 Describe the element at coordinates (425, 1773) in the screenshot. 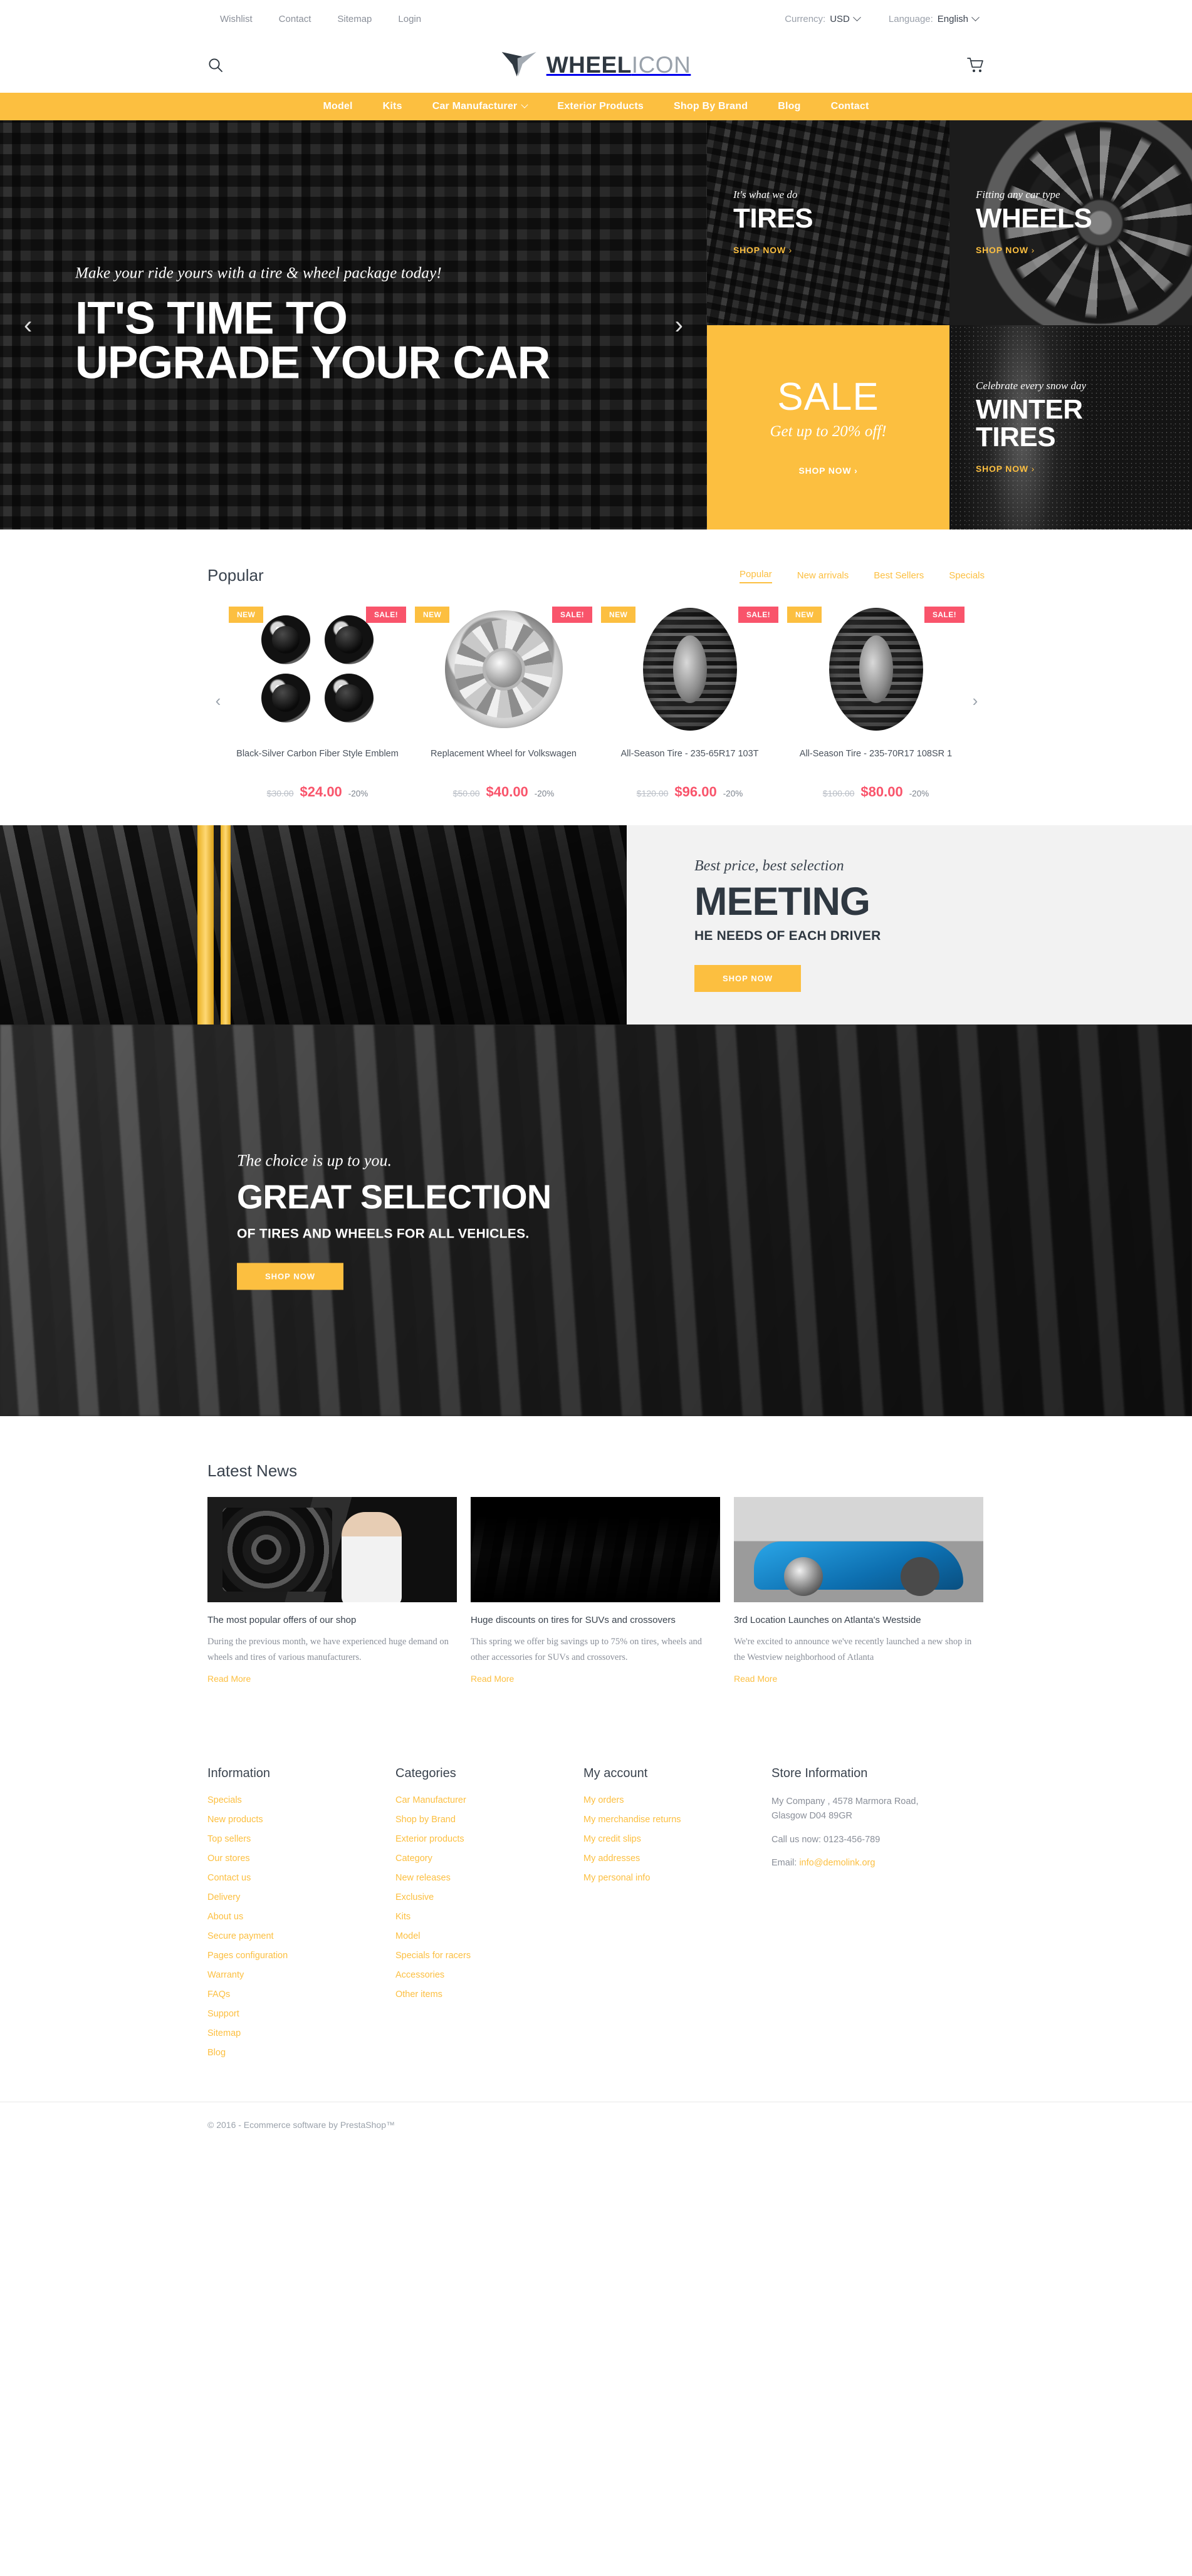

I see `footer-heading: Categories` at that location.